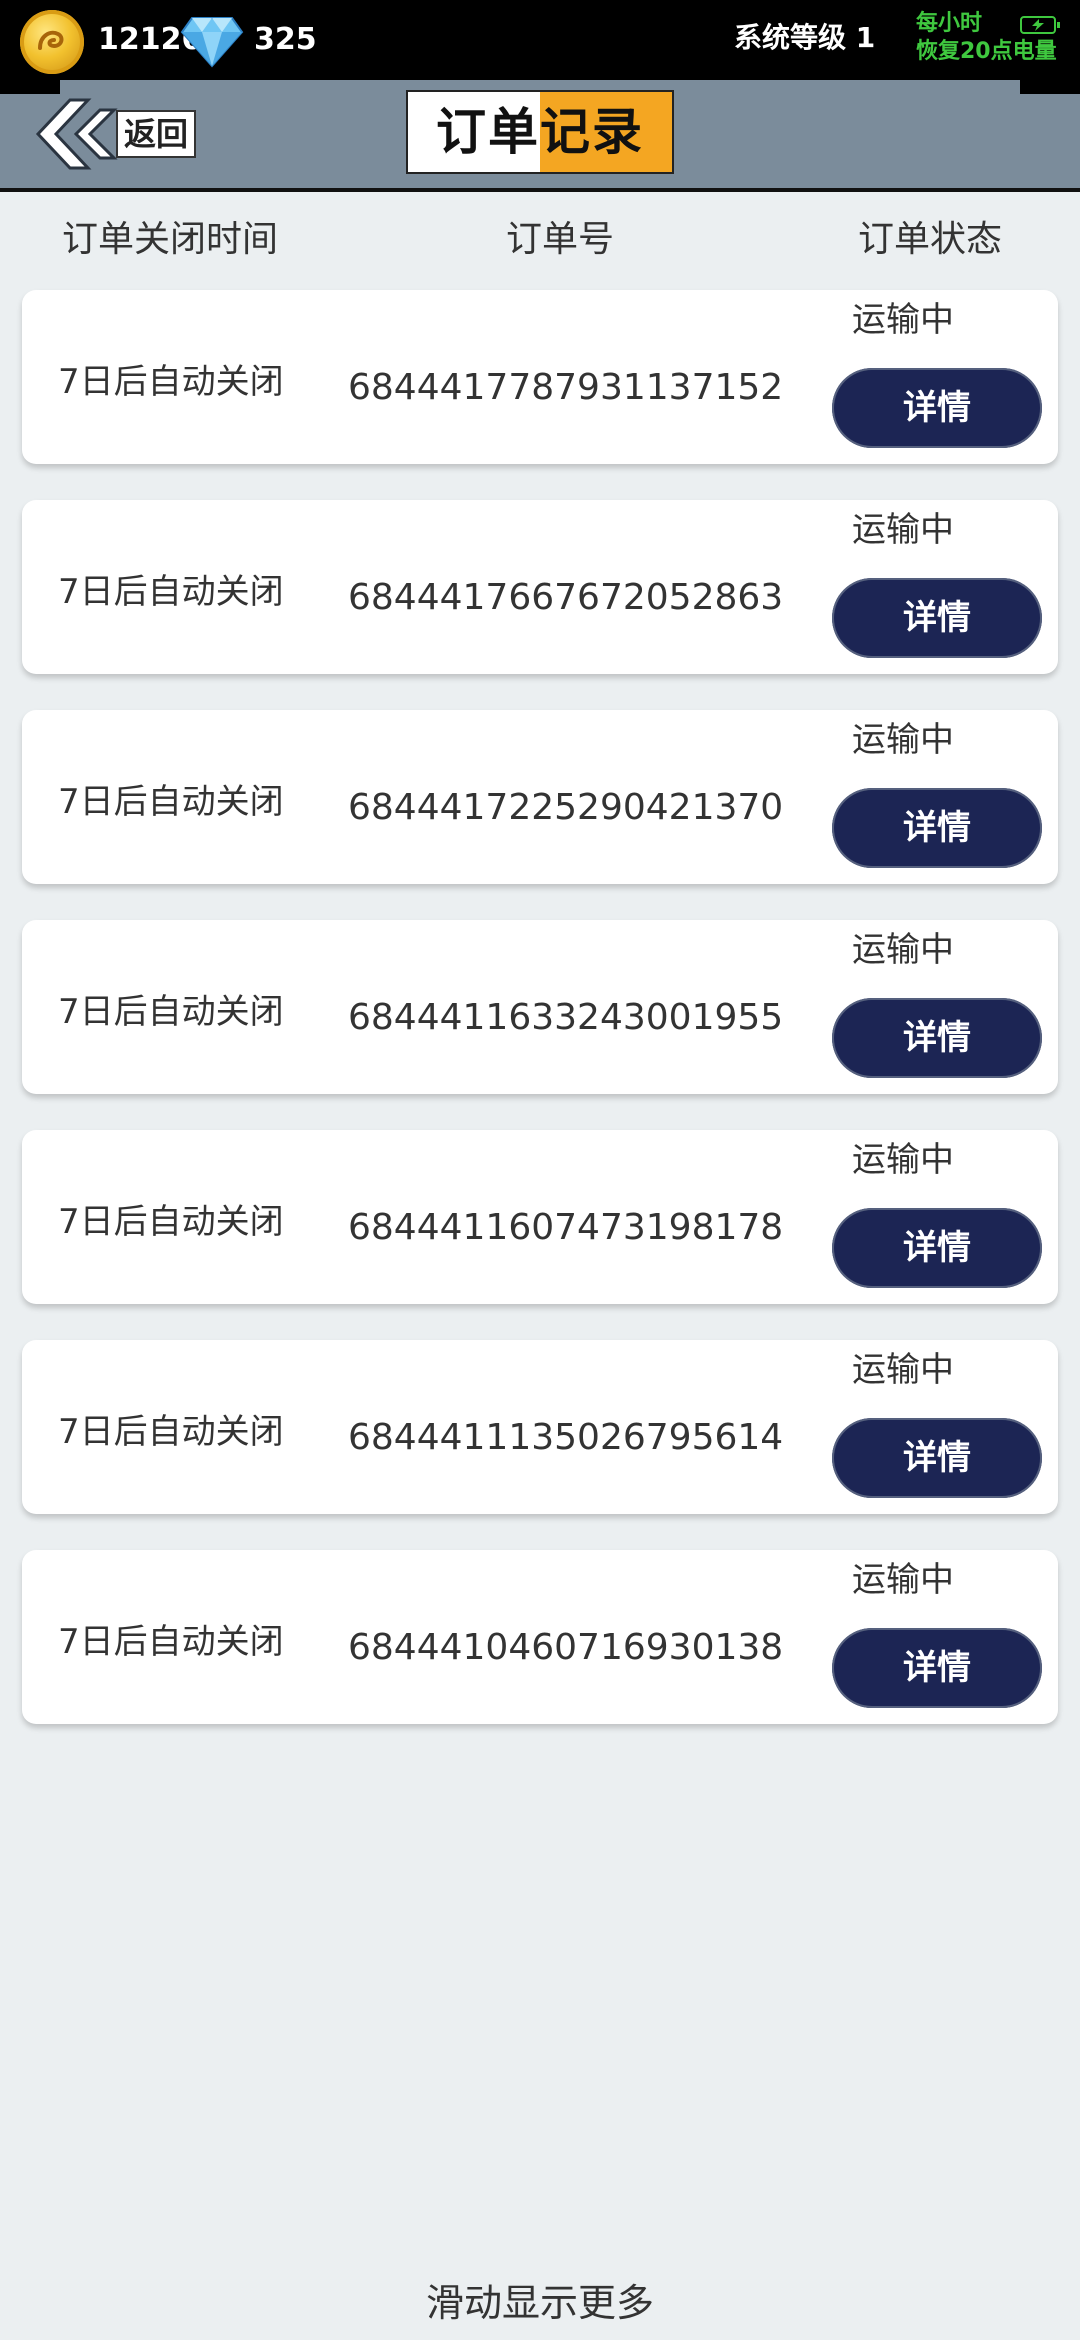  Describe the element at coordinates (805, 37) in the screenshot. I see `system-level: 系统等级 1` at that location.